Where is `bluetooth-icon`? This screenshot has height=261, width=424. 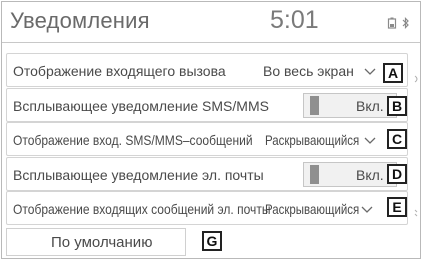
bluetooth-icon is located at coordinates (406, 25).